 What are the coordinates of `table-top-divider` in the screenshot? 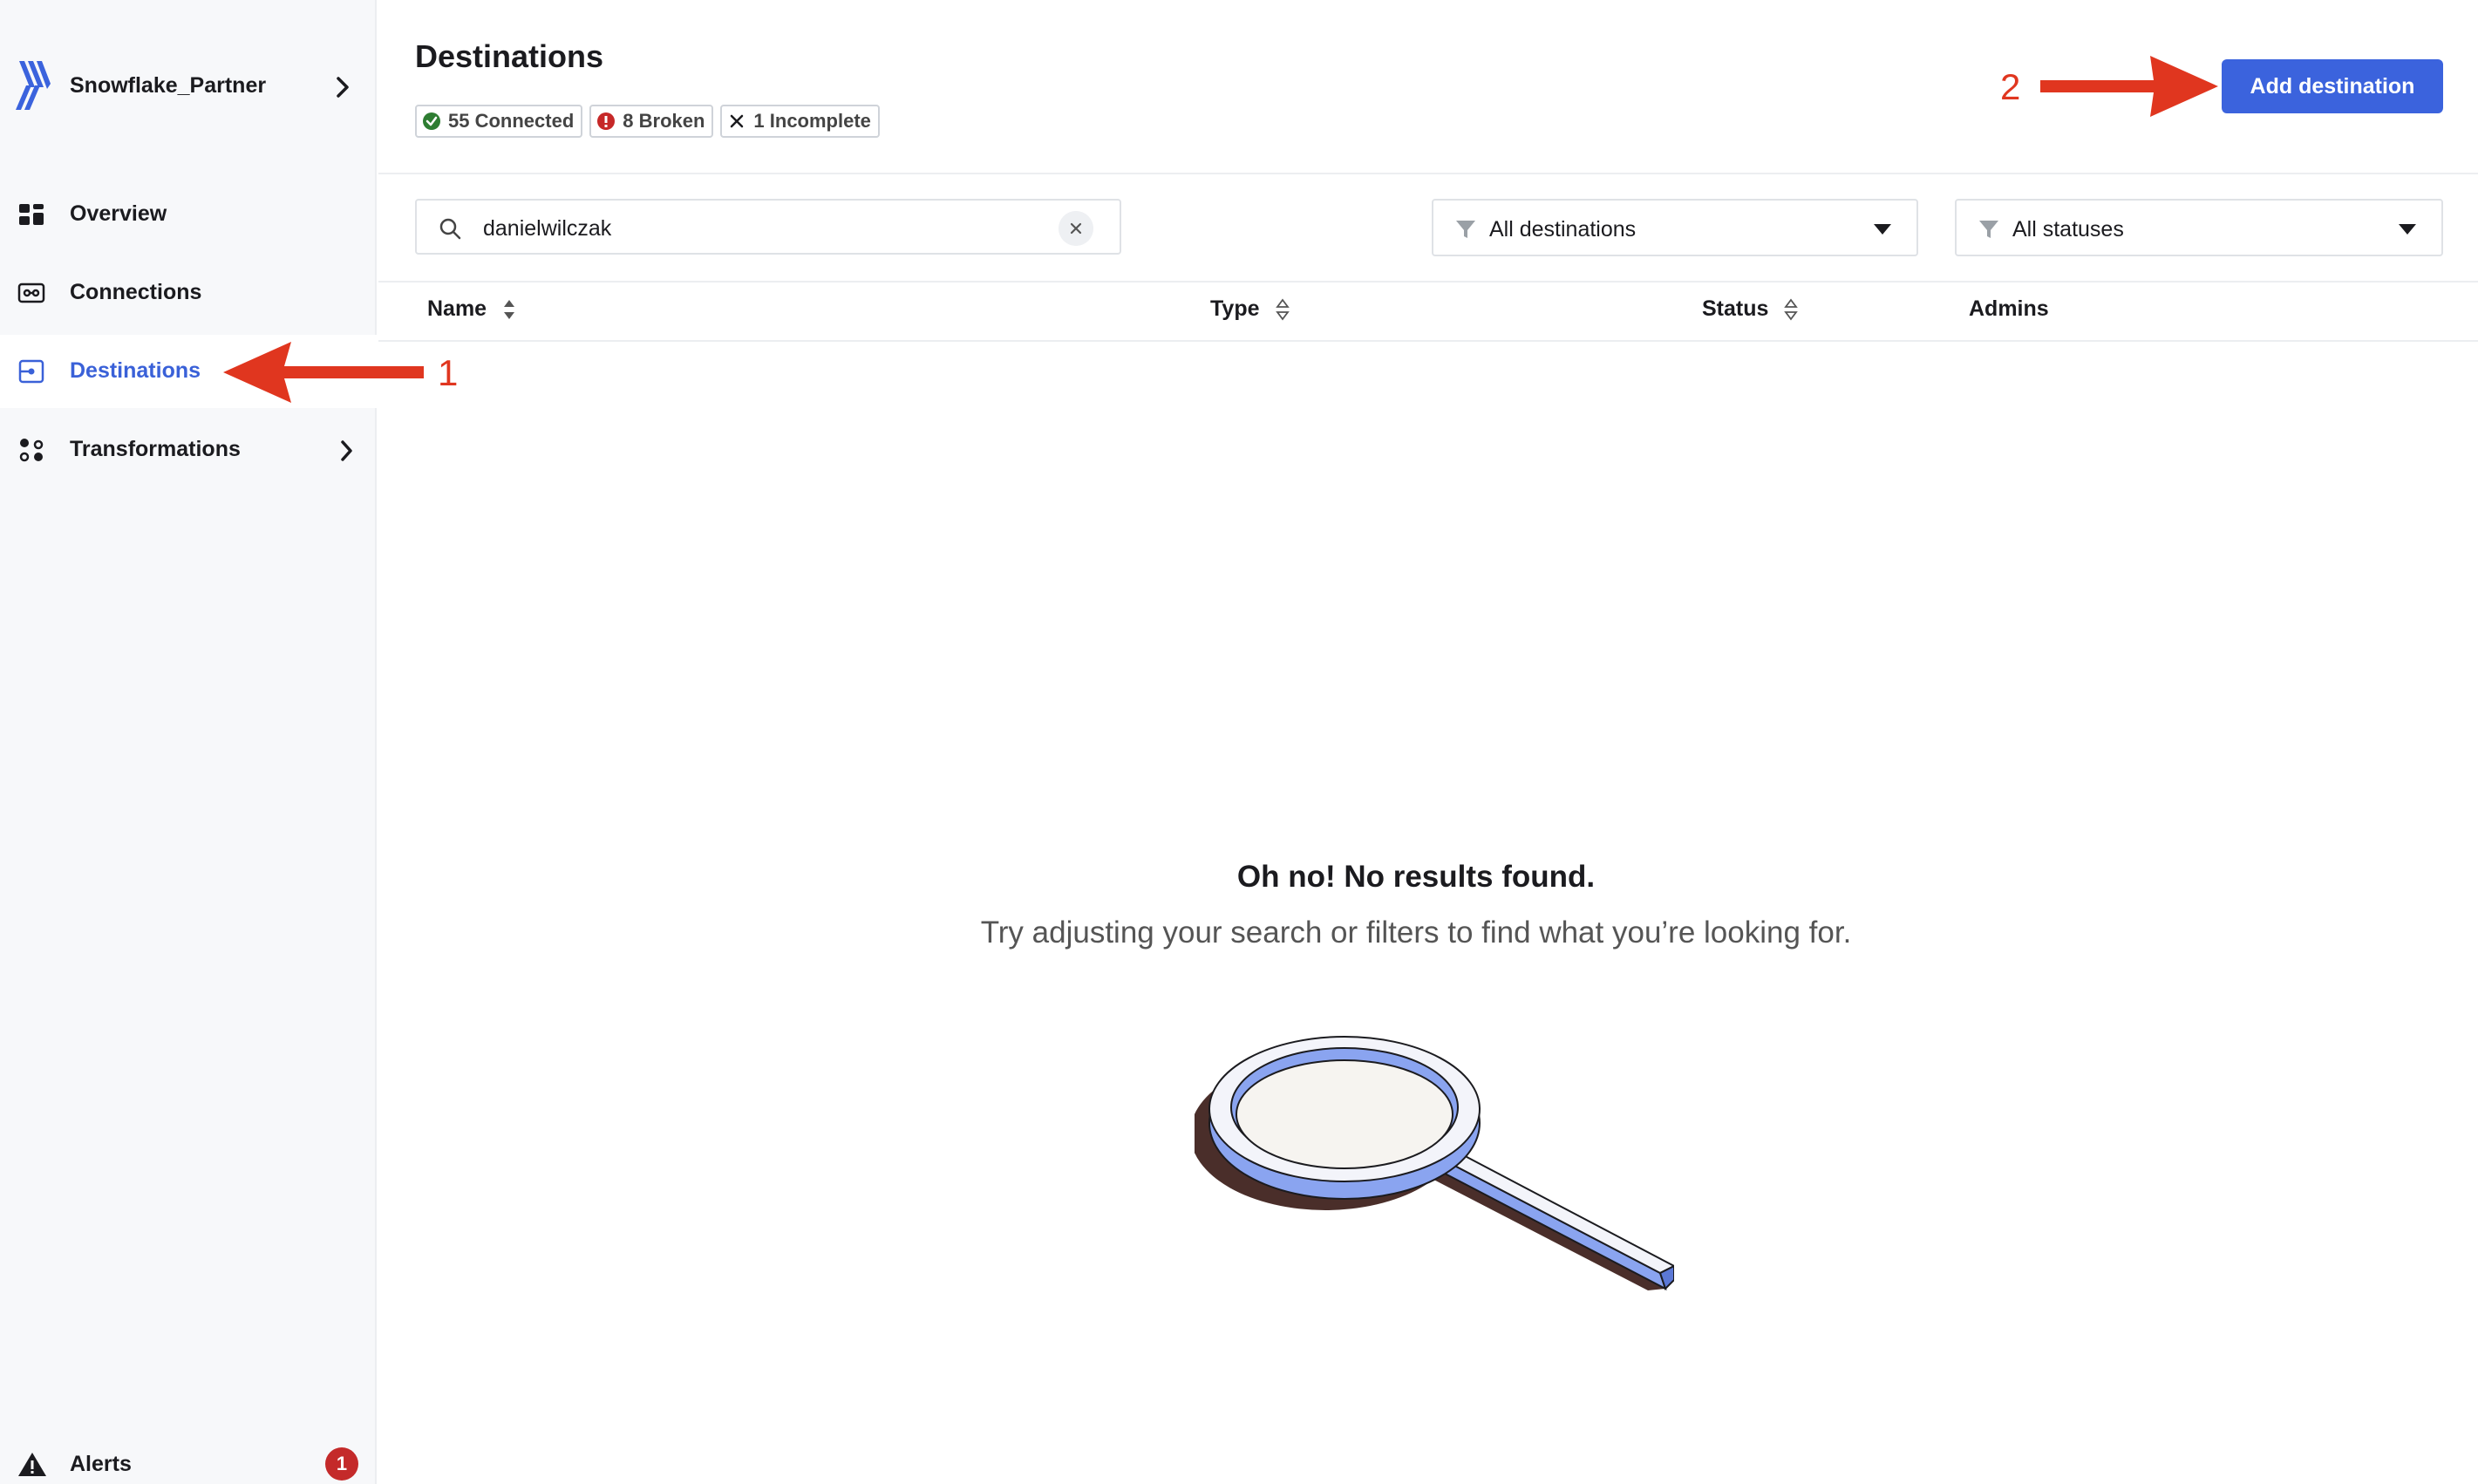 It's located at (1428, 282).